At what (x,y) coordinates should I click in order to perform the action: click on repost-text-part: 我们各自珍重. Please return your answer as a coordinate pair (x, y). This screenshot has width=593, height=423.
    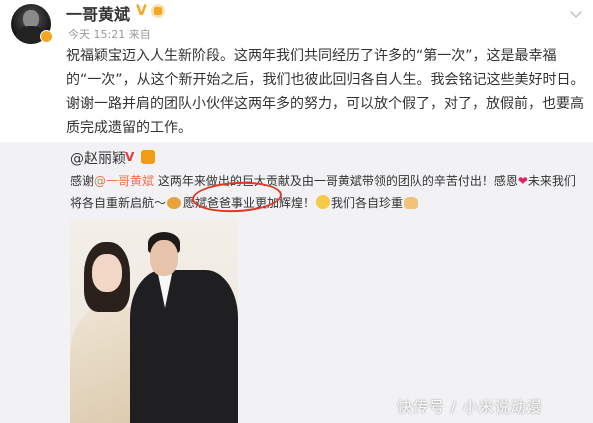
    Looking at the image, I should click on (367, 203).